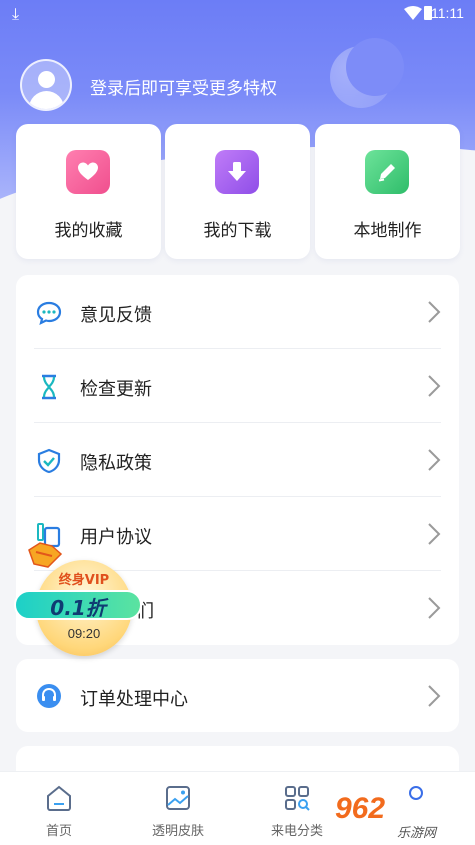 The image size is (475, 845). What do you see at coordinates (59, 798) in the screenshot?
I see `home-icon` at bounding box center [59, 798].